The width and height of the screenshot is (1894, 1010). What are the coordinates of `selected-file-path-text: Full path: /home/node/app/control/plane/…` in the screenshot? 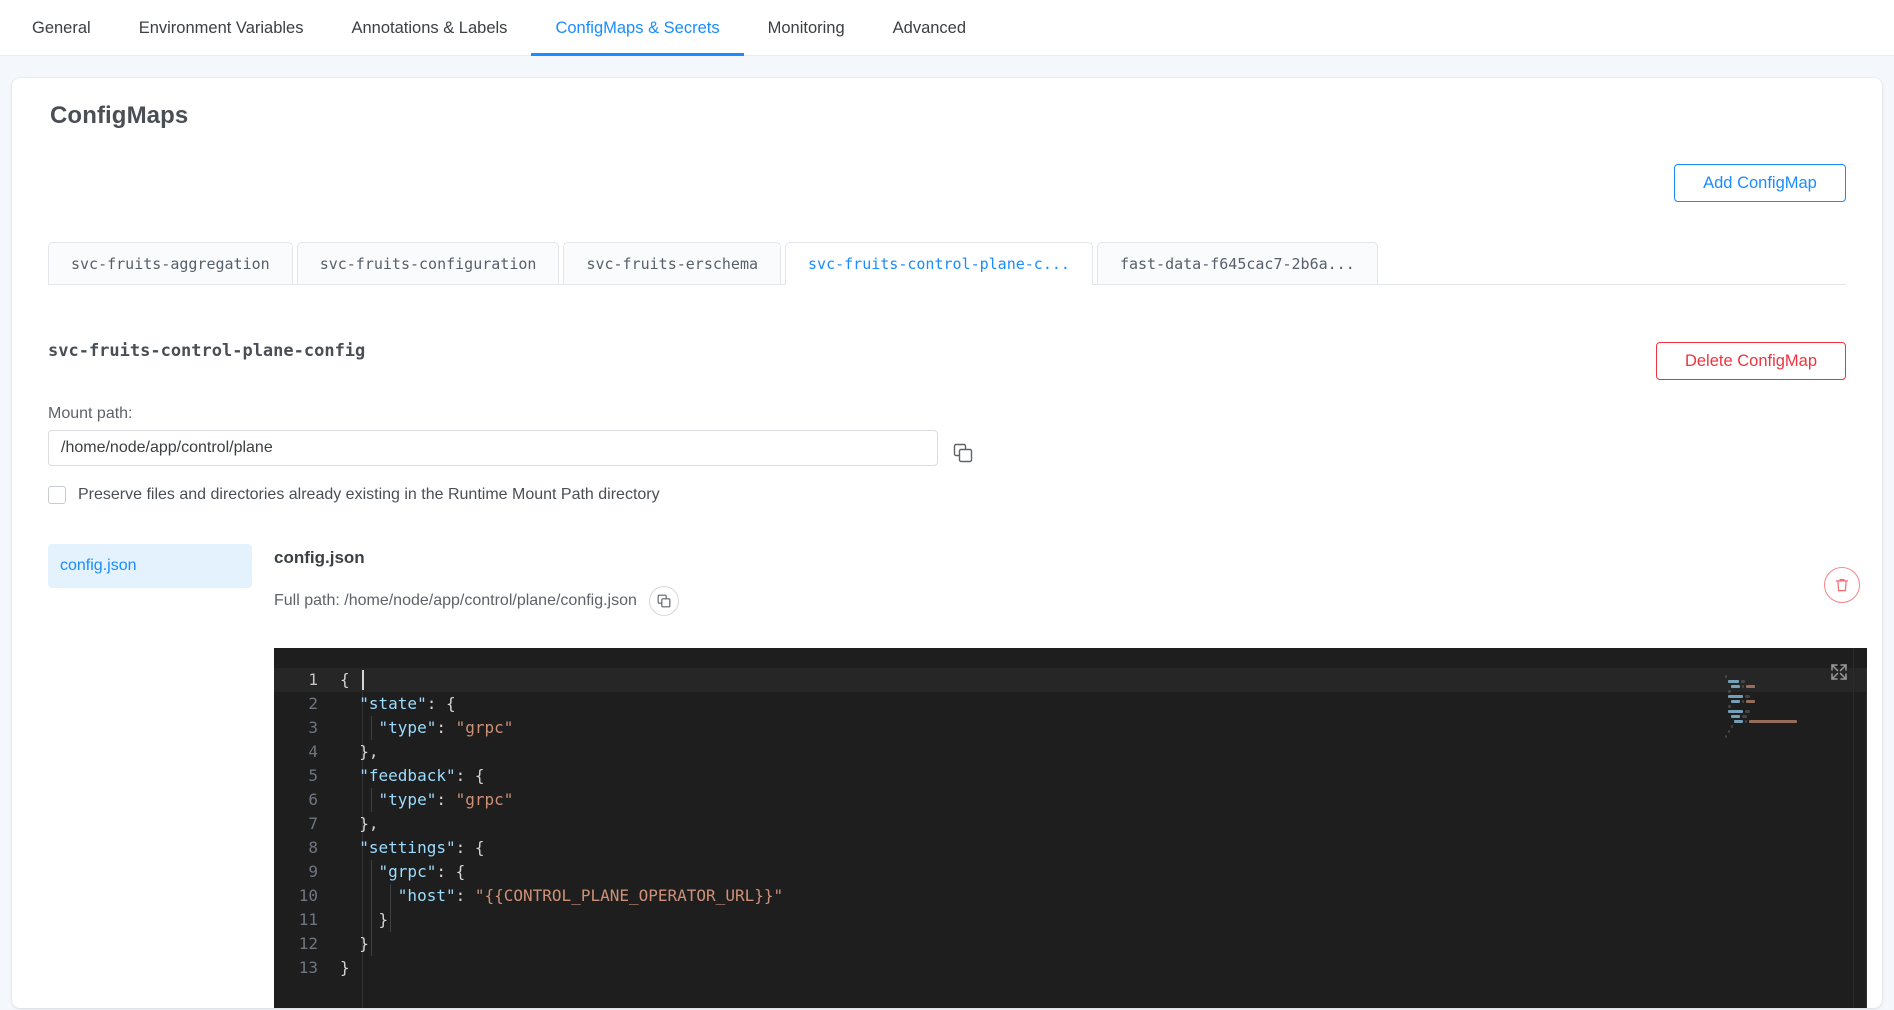 It's located at (455, 600).